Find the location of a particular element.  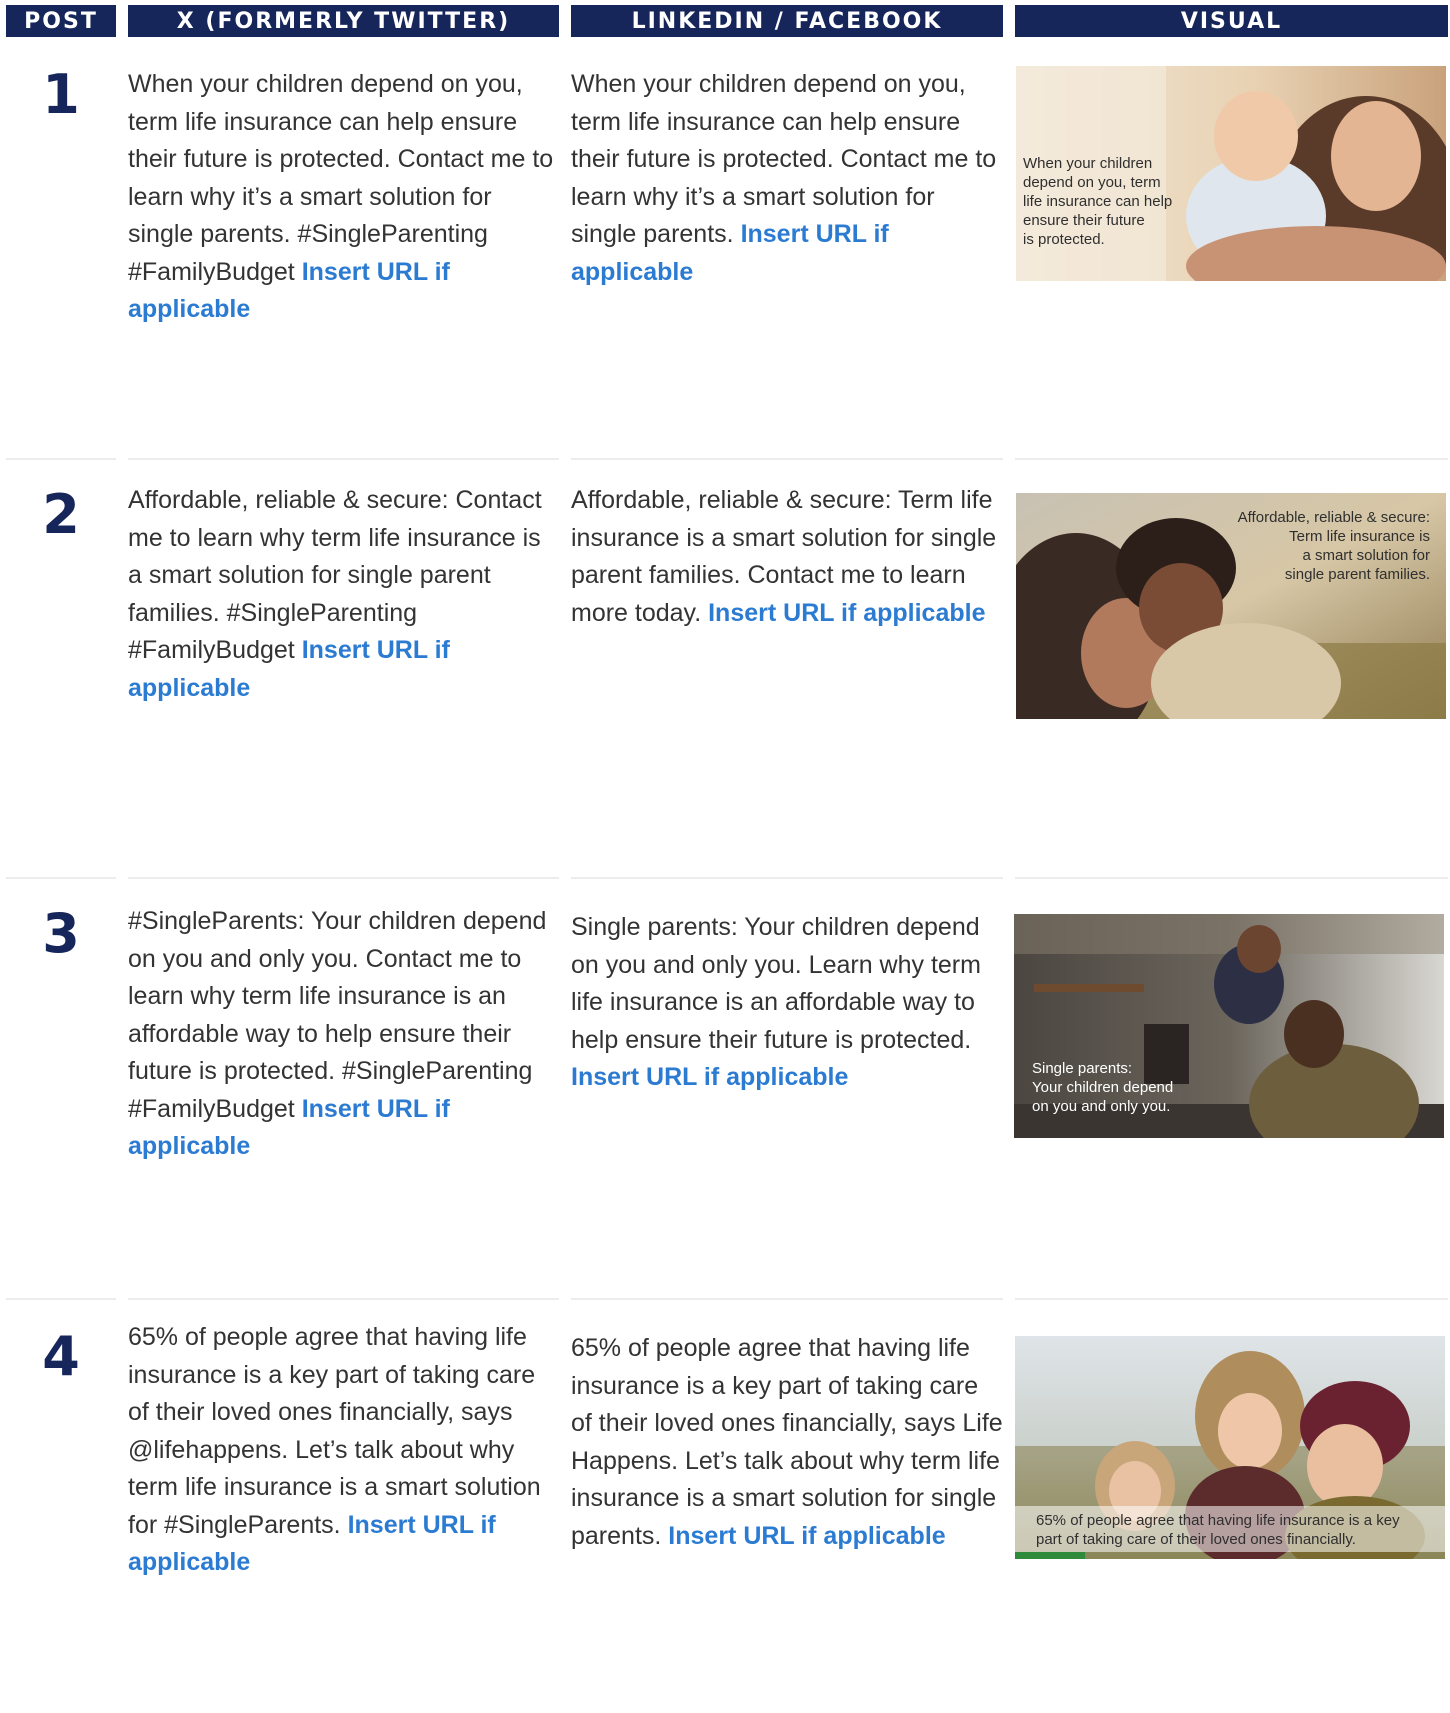

header-visual: VISUAL is located at coordinates (1231, 21).